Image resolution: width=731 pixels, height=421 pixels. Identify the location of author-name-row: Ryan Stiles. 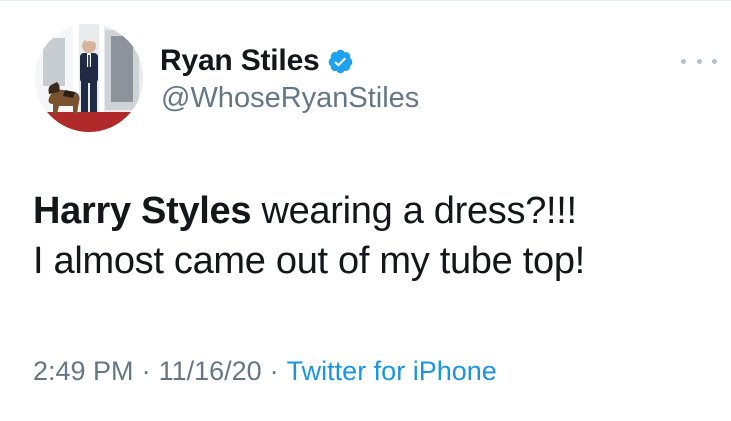
(257, 61).